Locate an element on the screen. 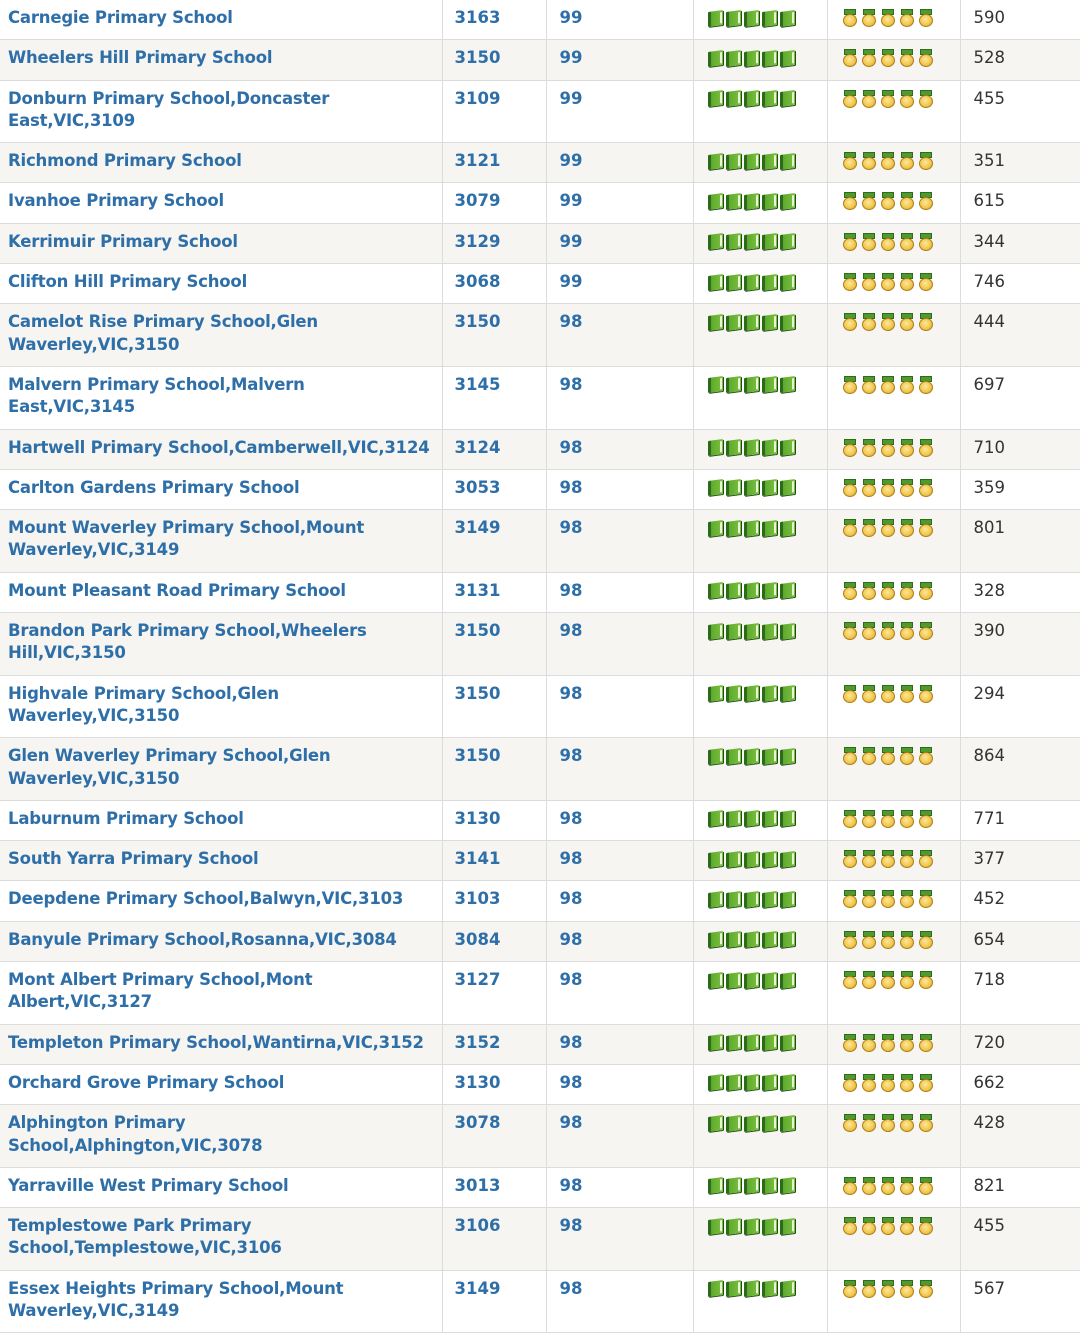  school-name-link: Deepdene Primary School,Balwyn,VIC,3103 is located at coordinates (221, 901).